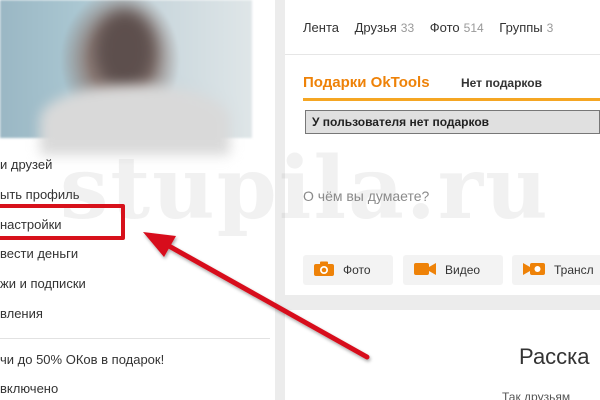 Image resolution: width=600 pixels, height=400 pixels. I want to click on tab-feed: Лента, so click(321, 27).